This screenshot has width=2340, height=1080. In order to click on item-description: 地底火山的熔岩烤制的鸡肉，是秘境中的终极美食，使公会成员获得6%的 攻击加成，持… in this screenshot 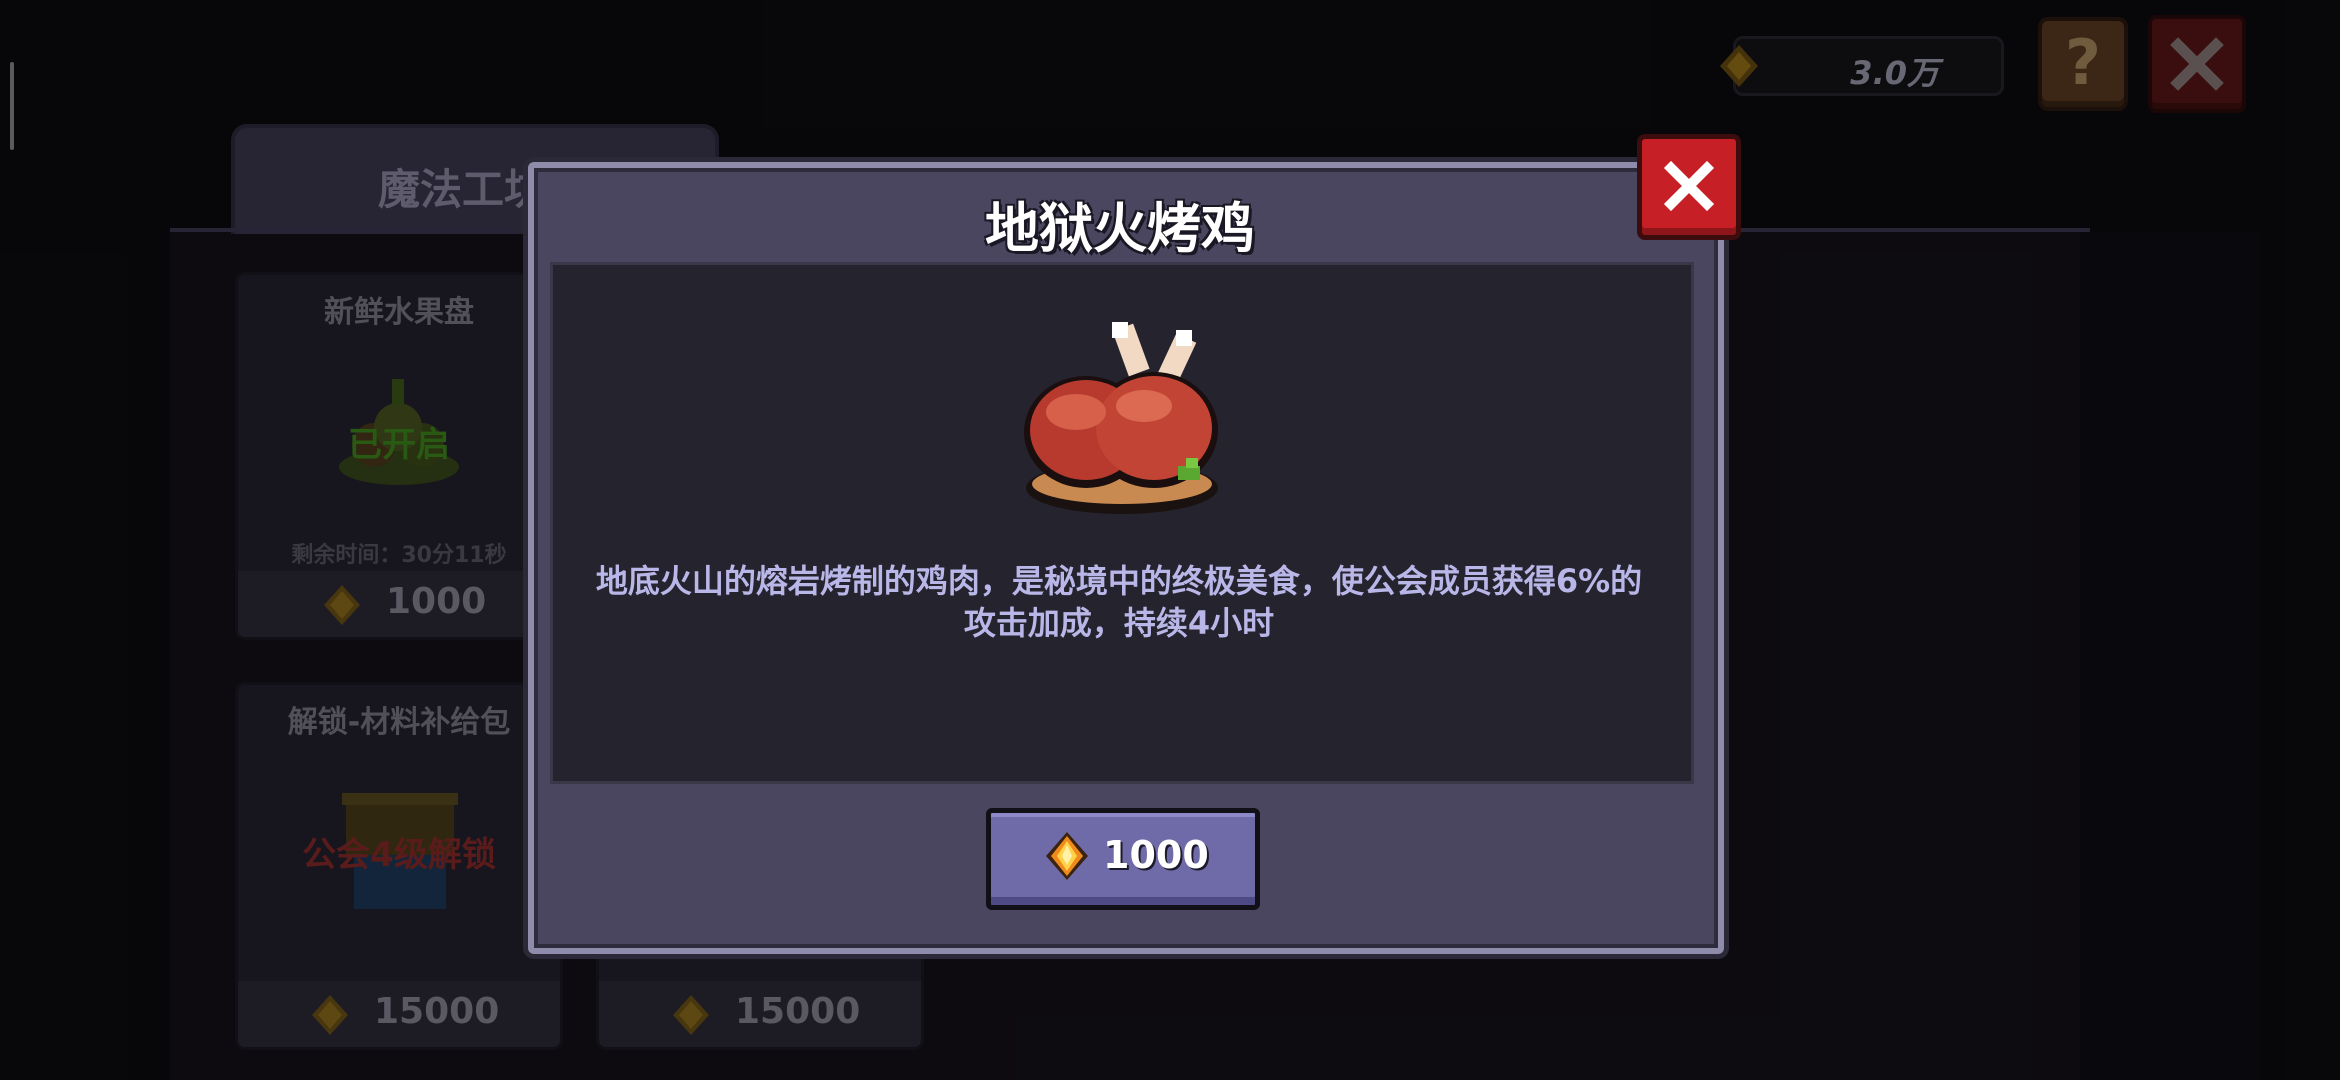, I will do `click(1119, 602)`.